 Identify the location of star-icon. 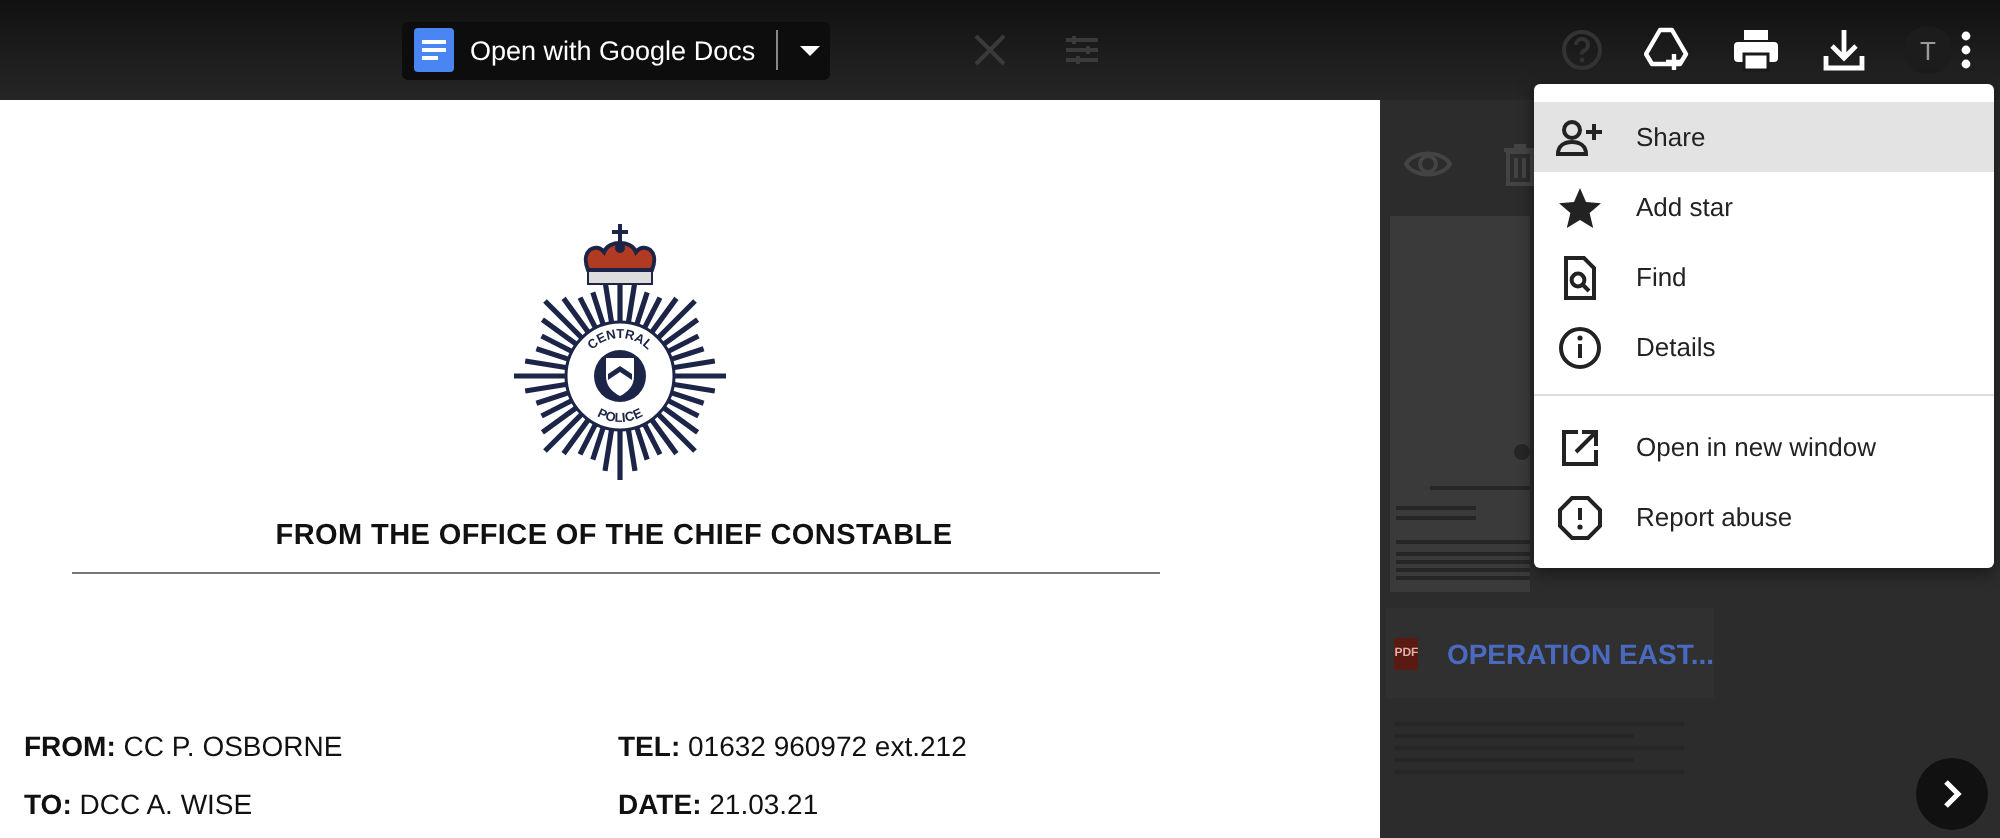
(1580, 207).